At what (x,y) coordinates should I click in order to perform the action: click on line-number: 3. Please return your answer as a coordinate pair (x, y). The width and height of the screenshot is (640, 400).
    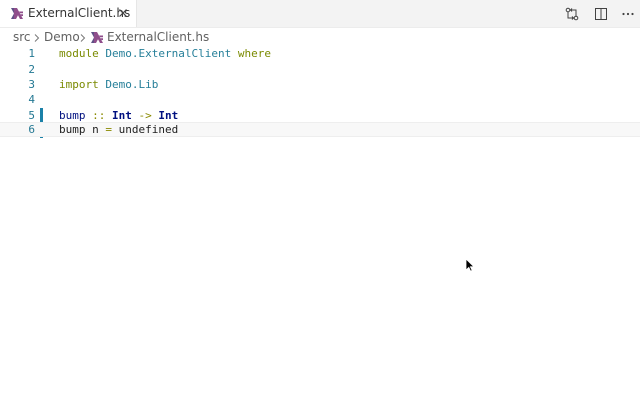
    Looking at the image, I should click on (31, 84).